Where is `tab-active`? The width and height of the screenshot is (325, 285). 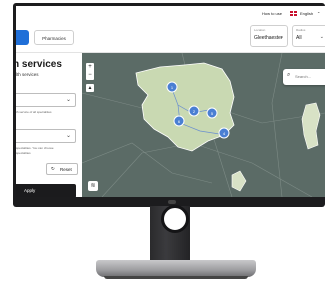 tab-active is located at coordinates (22, 37).